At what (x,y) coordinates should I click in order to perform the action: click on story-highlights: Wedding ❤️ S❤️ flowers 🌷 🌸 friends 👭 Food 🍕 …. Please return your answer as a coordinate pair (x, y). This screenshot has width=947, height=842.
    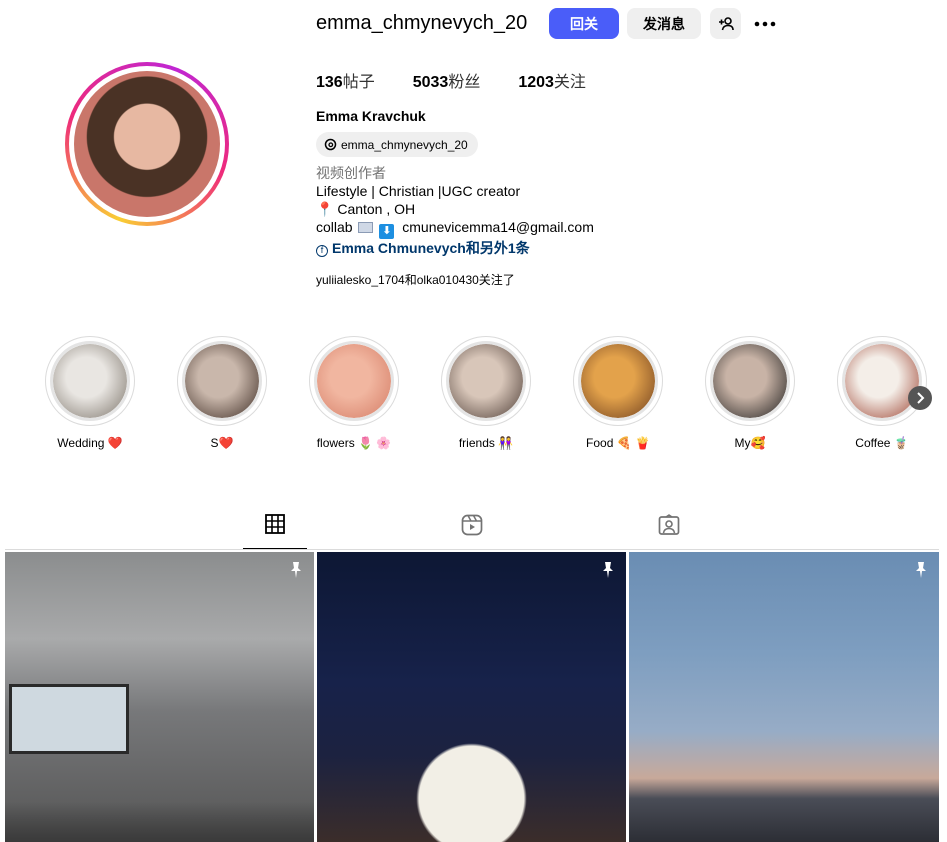
    Looking at the image, I should click on (495, 396).